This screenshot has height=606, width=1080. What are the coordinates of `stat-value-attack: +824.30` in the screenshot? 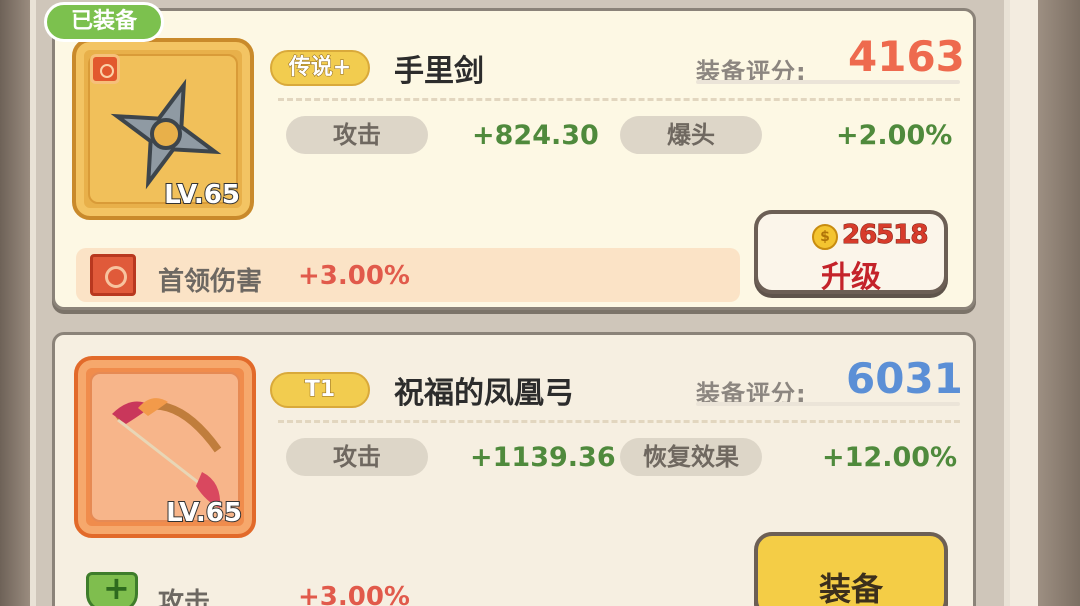 It's located at (535, 135).